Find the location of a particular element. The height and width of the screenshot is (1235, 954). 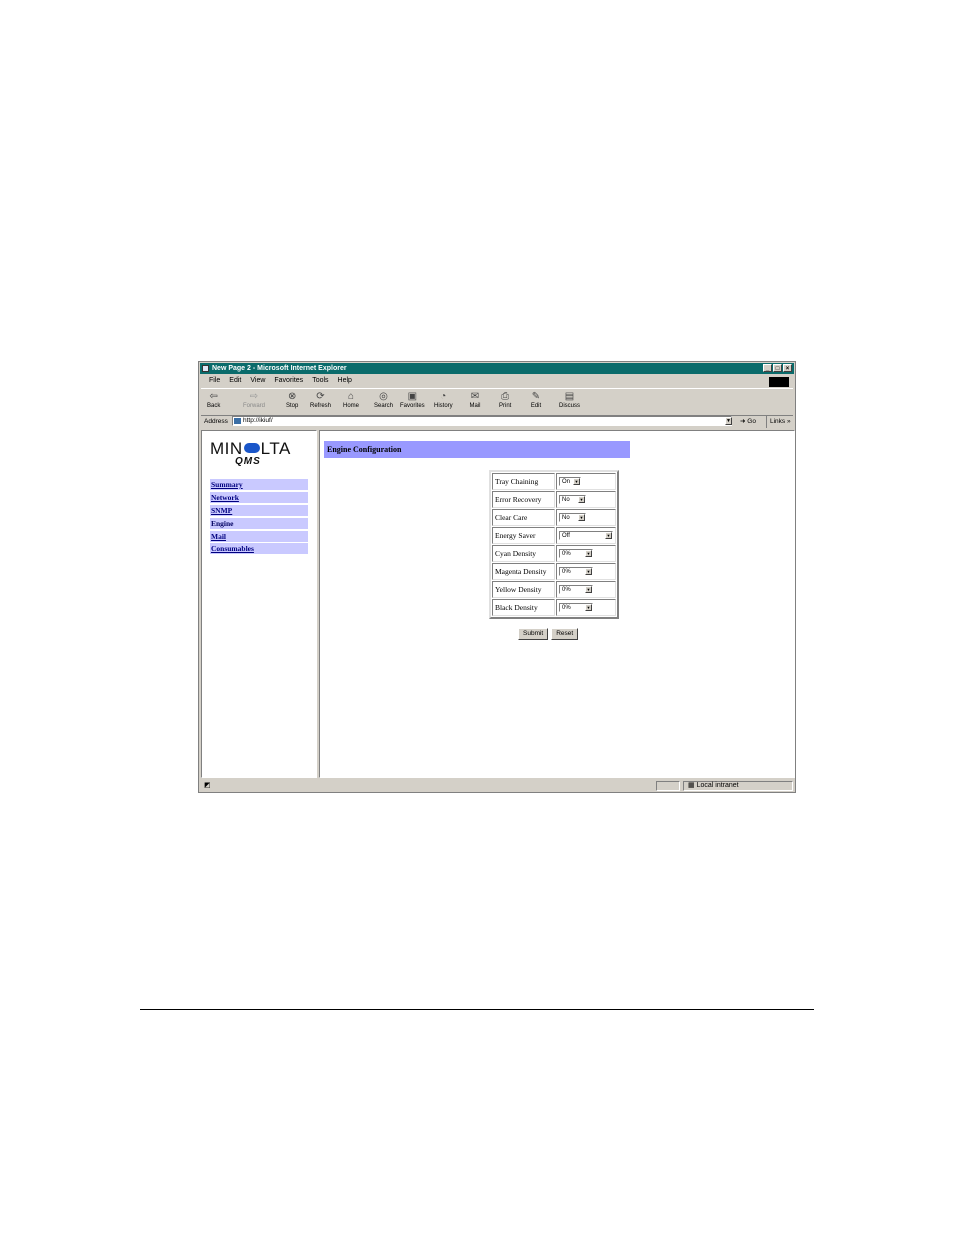

forward-arrow-icon: ⇨ is located at coordinates (254, 396).